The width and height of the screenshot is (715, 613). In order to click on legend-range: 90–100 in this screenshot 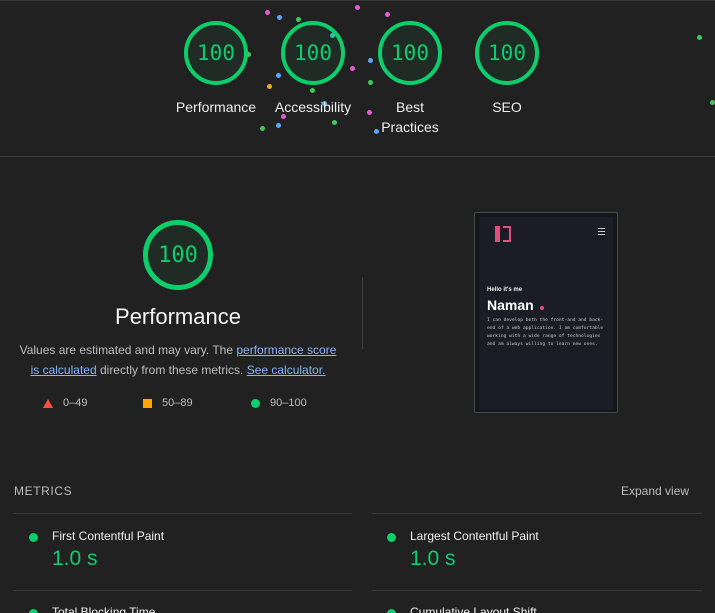, I will do `click(288, 403)`.